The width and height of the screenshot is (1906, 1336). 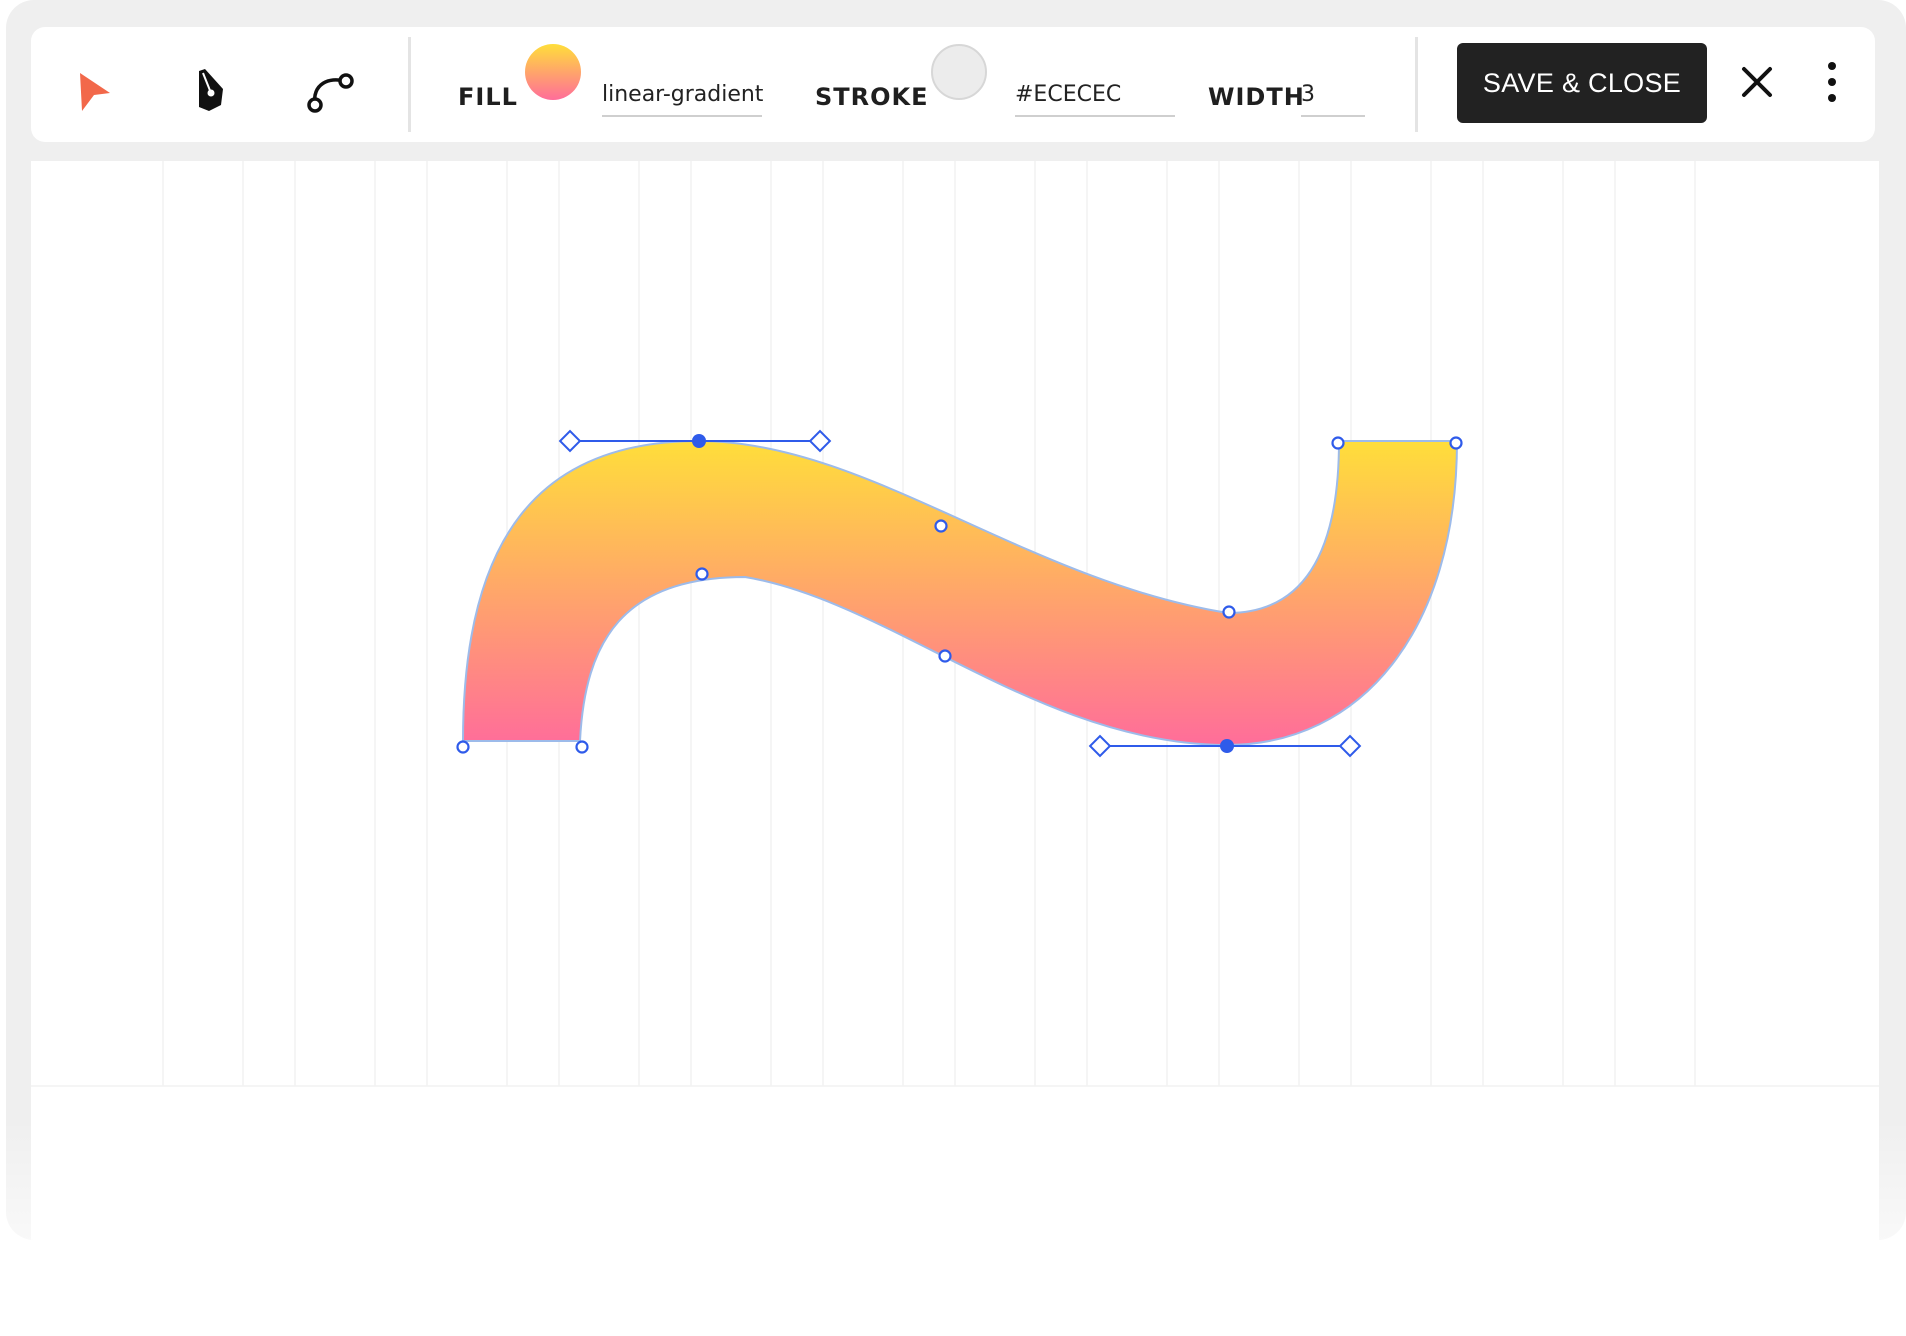 I want to click on fill-color-swatch, so click(x=553, y=72).